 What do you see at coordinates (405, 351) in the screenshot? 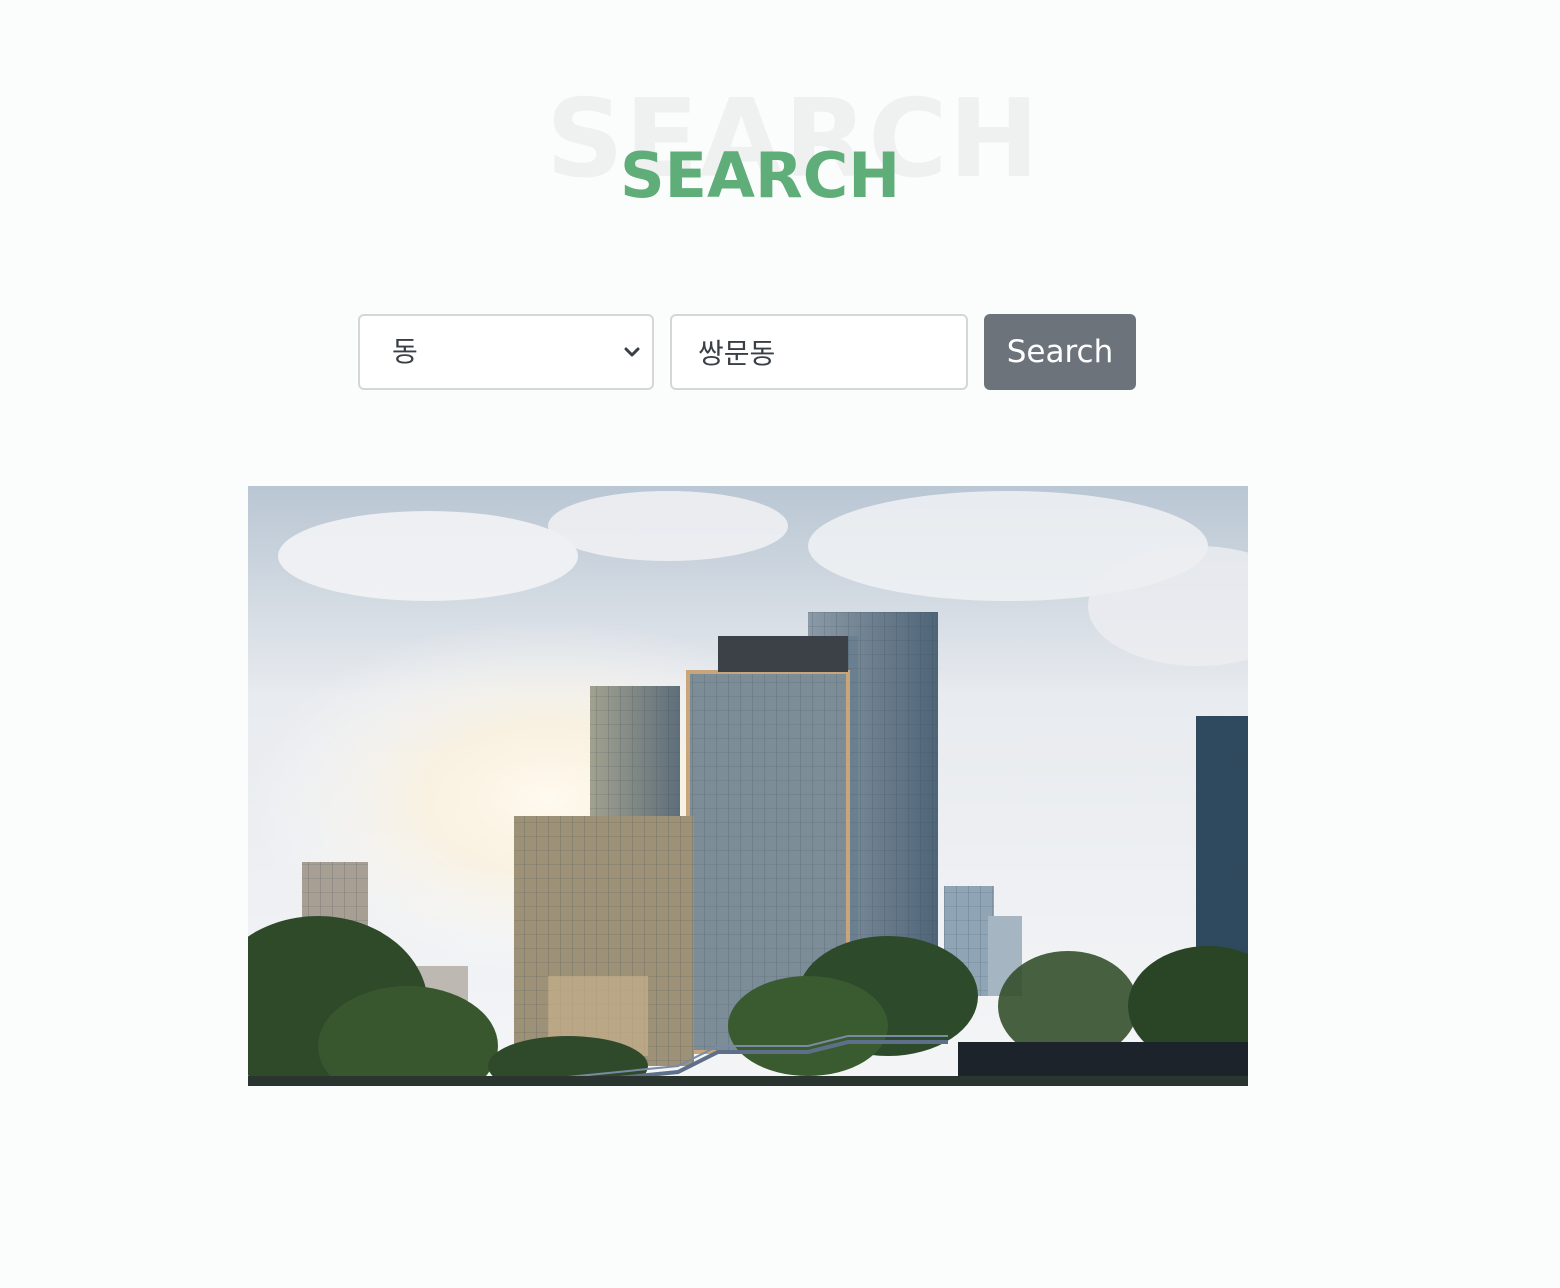
I see `search-type-selected-value: 동` at bounding box center [405, 351].